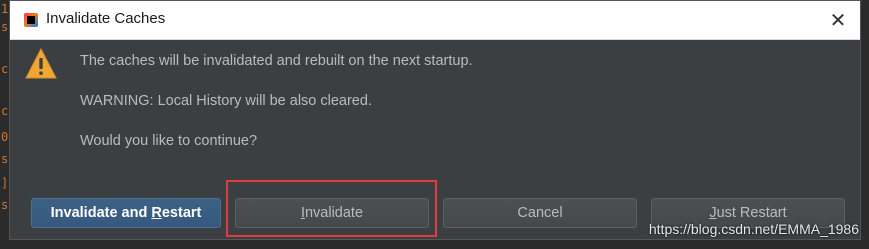 The width and height of the screenshot is (869, 249). What do you see at coordinates (5, 9) in the screenshot?
I see `background-code-glyph: 1` at bounding box center [5, 9].